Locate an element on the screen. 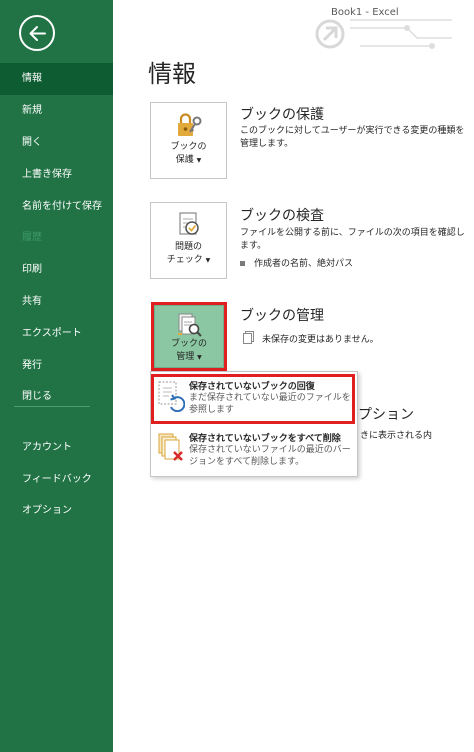  check-issues-button: 問題の チェック ▼ is located at coordinates (188, 240).